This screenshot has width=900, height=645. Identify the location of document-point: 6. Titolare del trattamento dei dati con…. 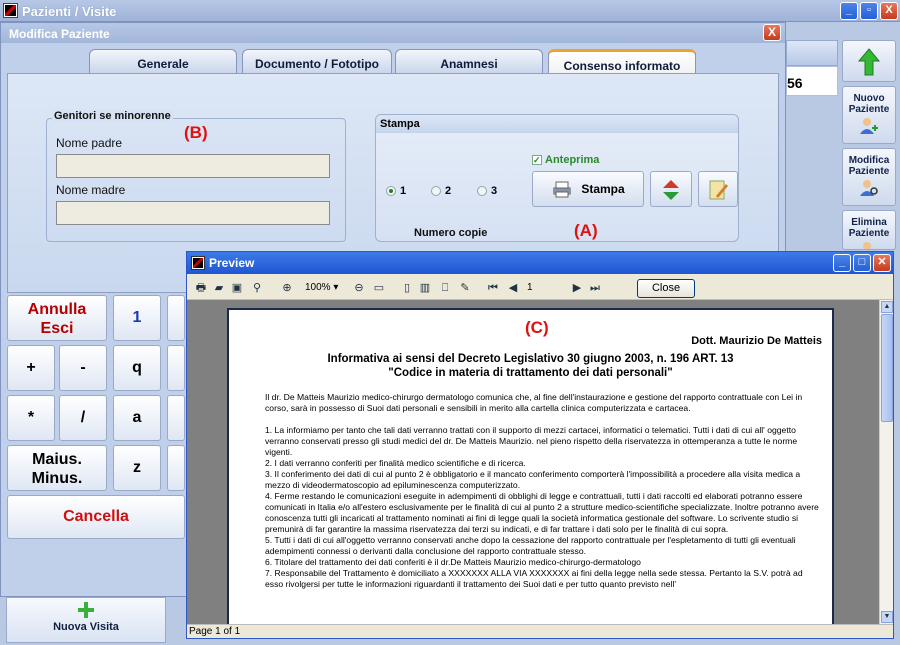
(453, 562).